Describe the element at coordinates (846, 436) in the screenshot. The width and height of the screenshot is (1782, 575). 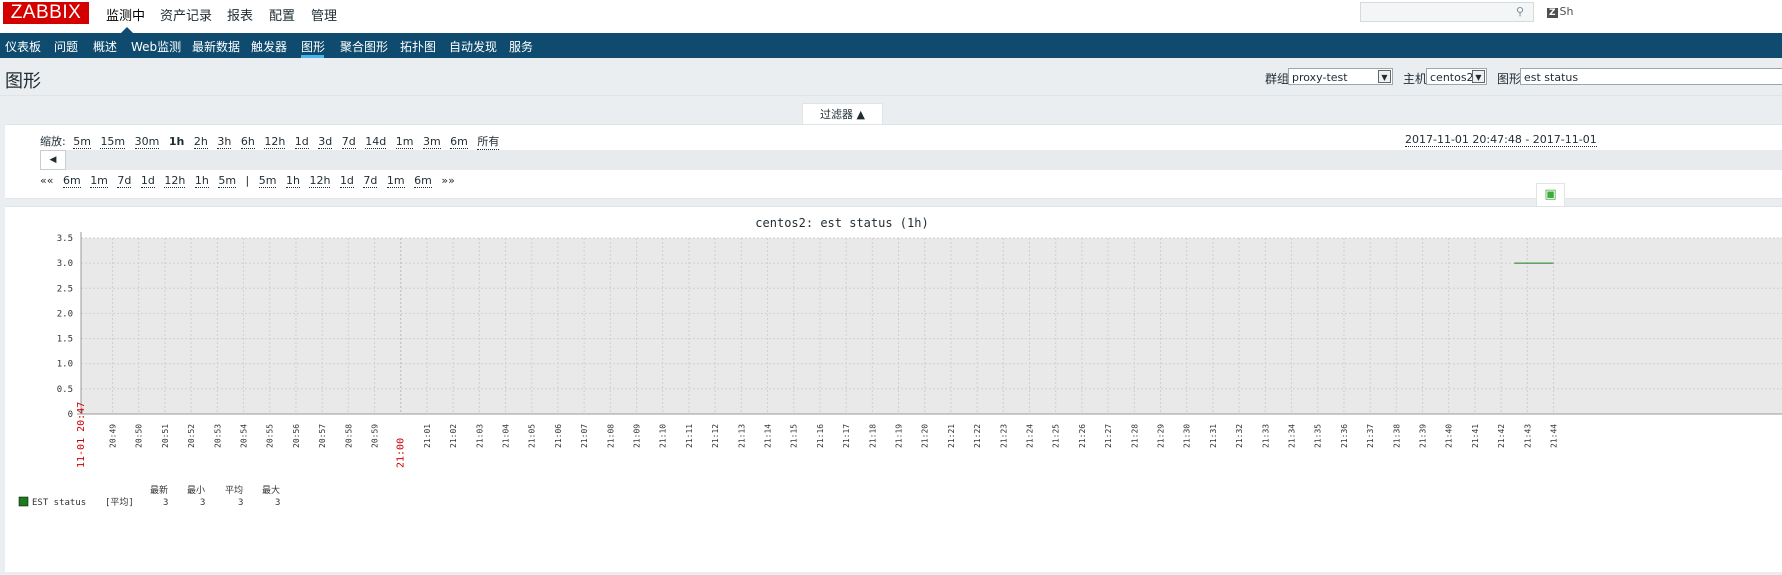
I see `x-tick-label: 21:17` at that location.